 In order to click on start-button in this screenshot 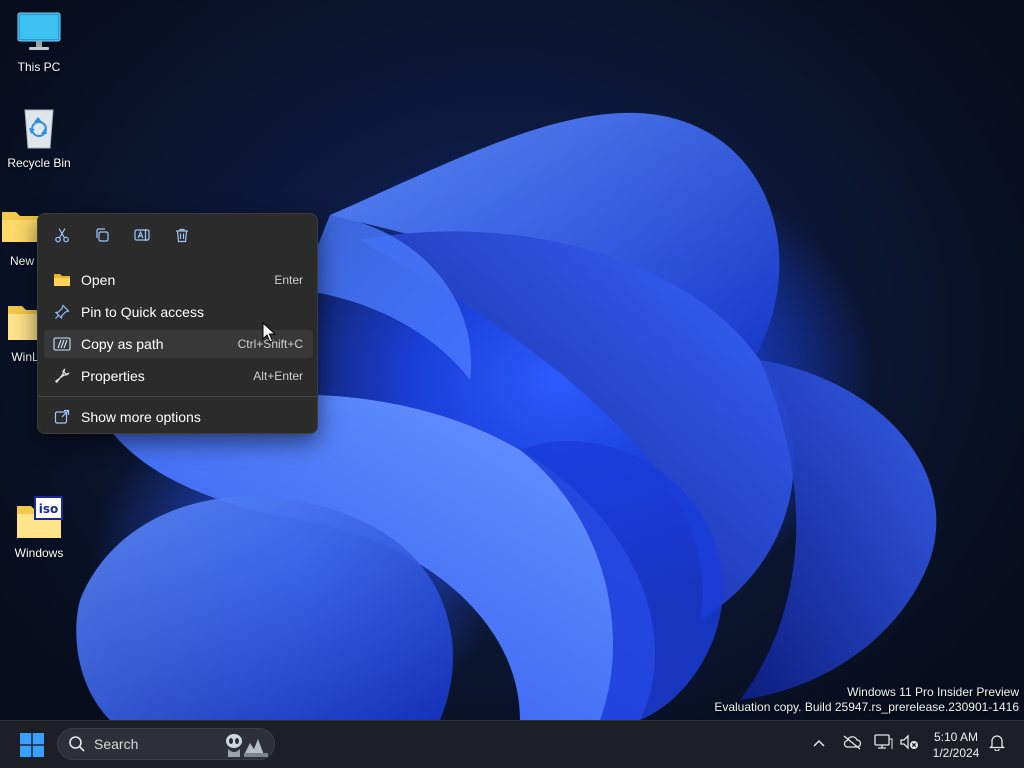, I will do `click(32, 745)`.